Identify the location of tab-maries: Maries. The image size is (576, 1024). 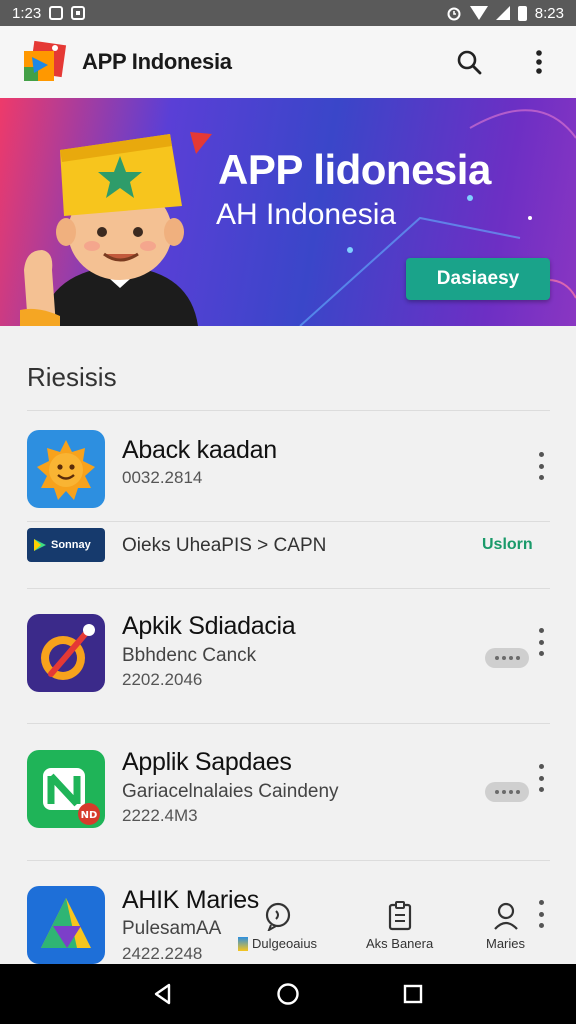
(505, 925).